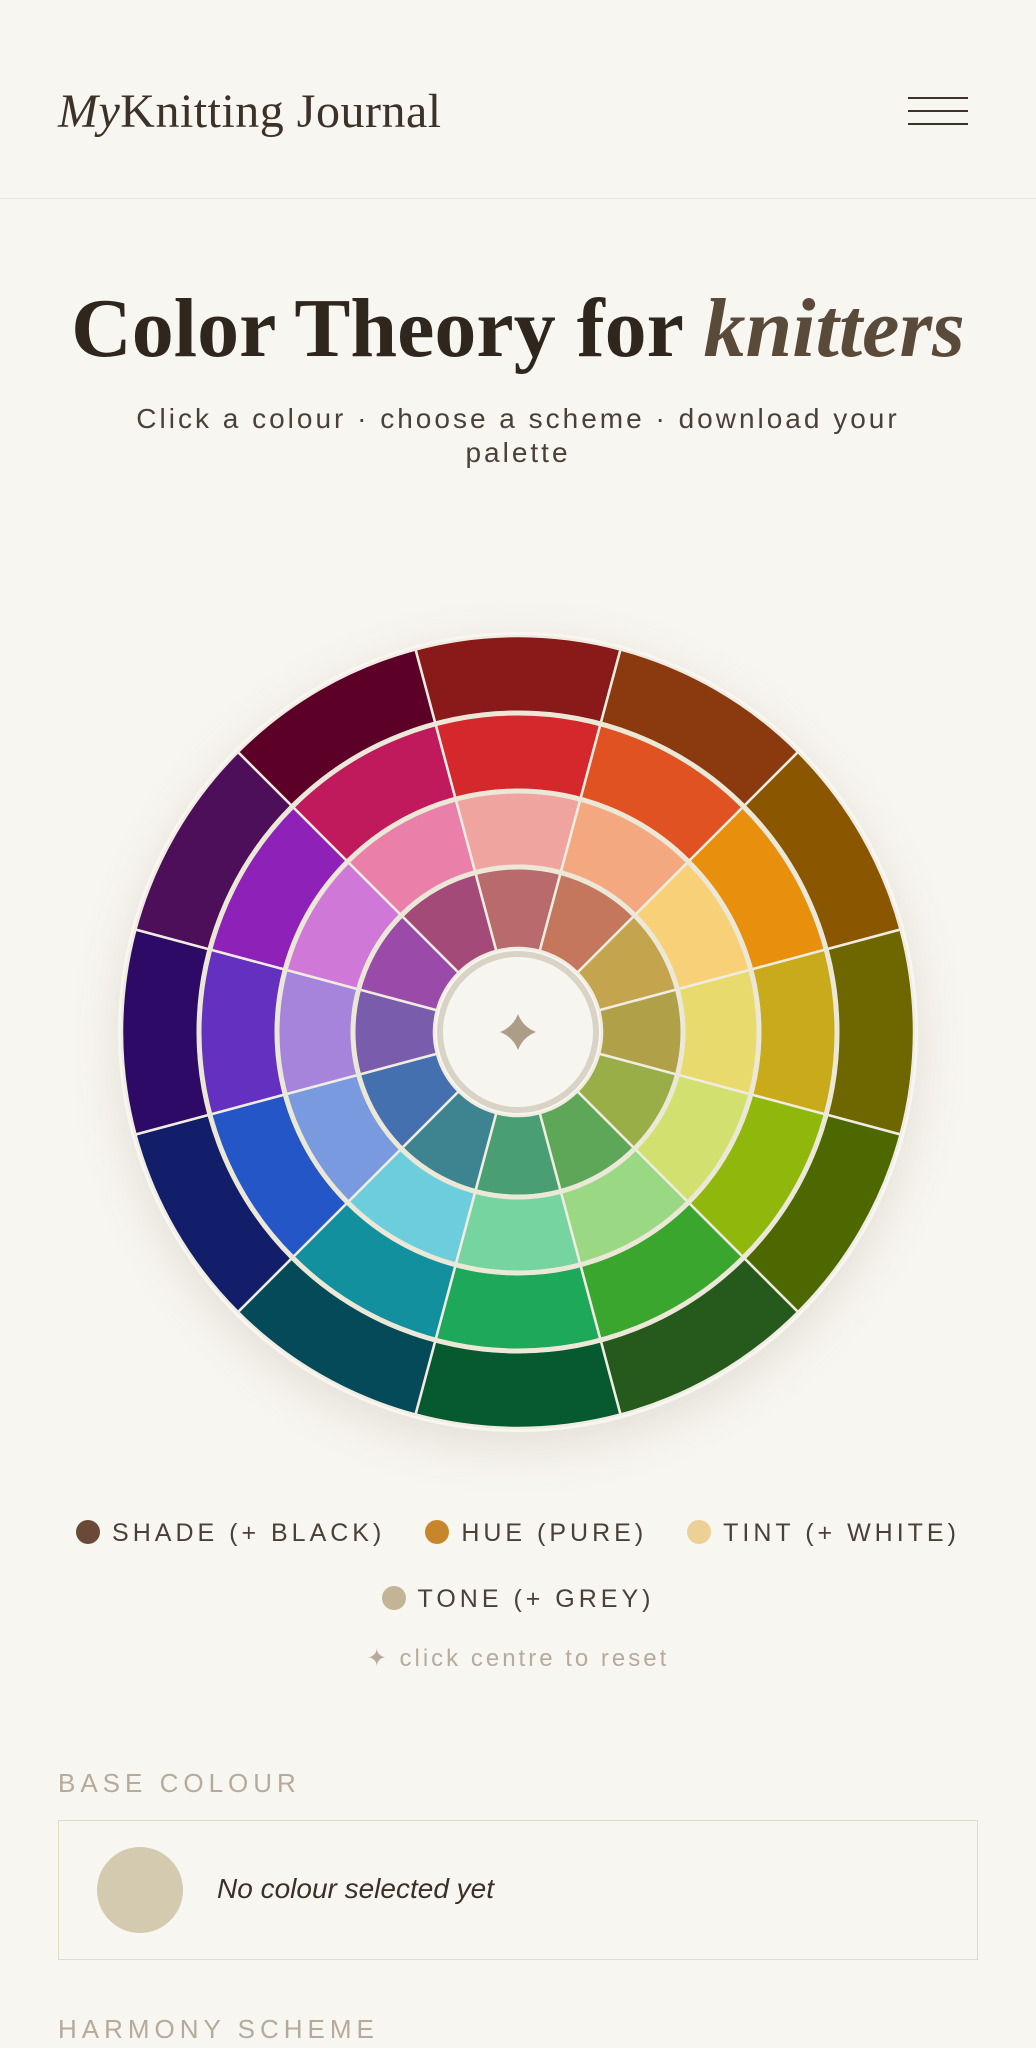  Describe the element at coordinates (841, 1533) in the screenshot. I see `legend-label: TINT (+ WHITE)` at that location.